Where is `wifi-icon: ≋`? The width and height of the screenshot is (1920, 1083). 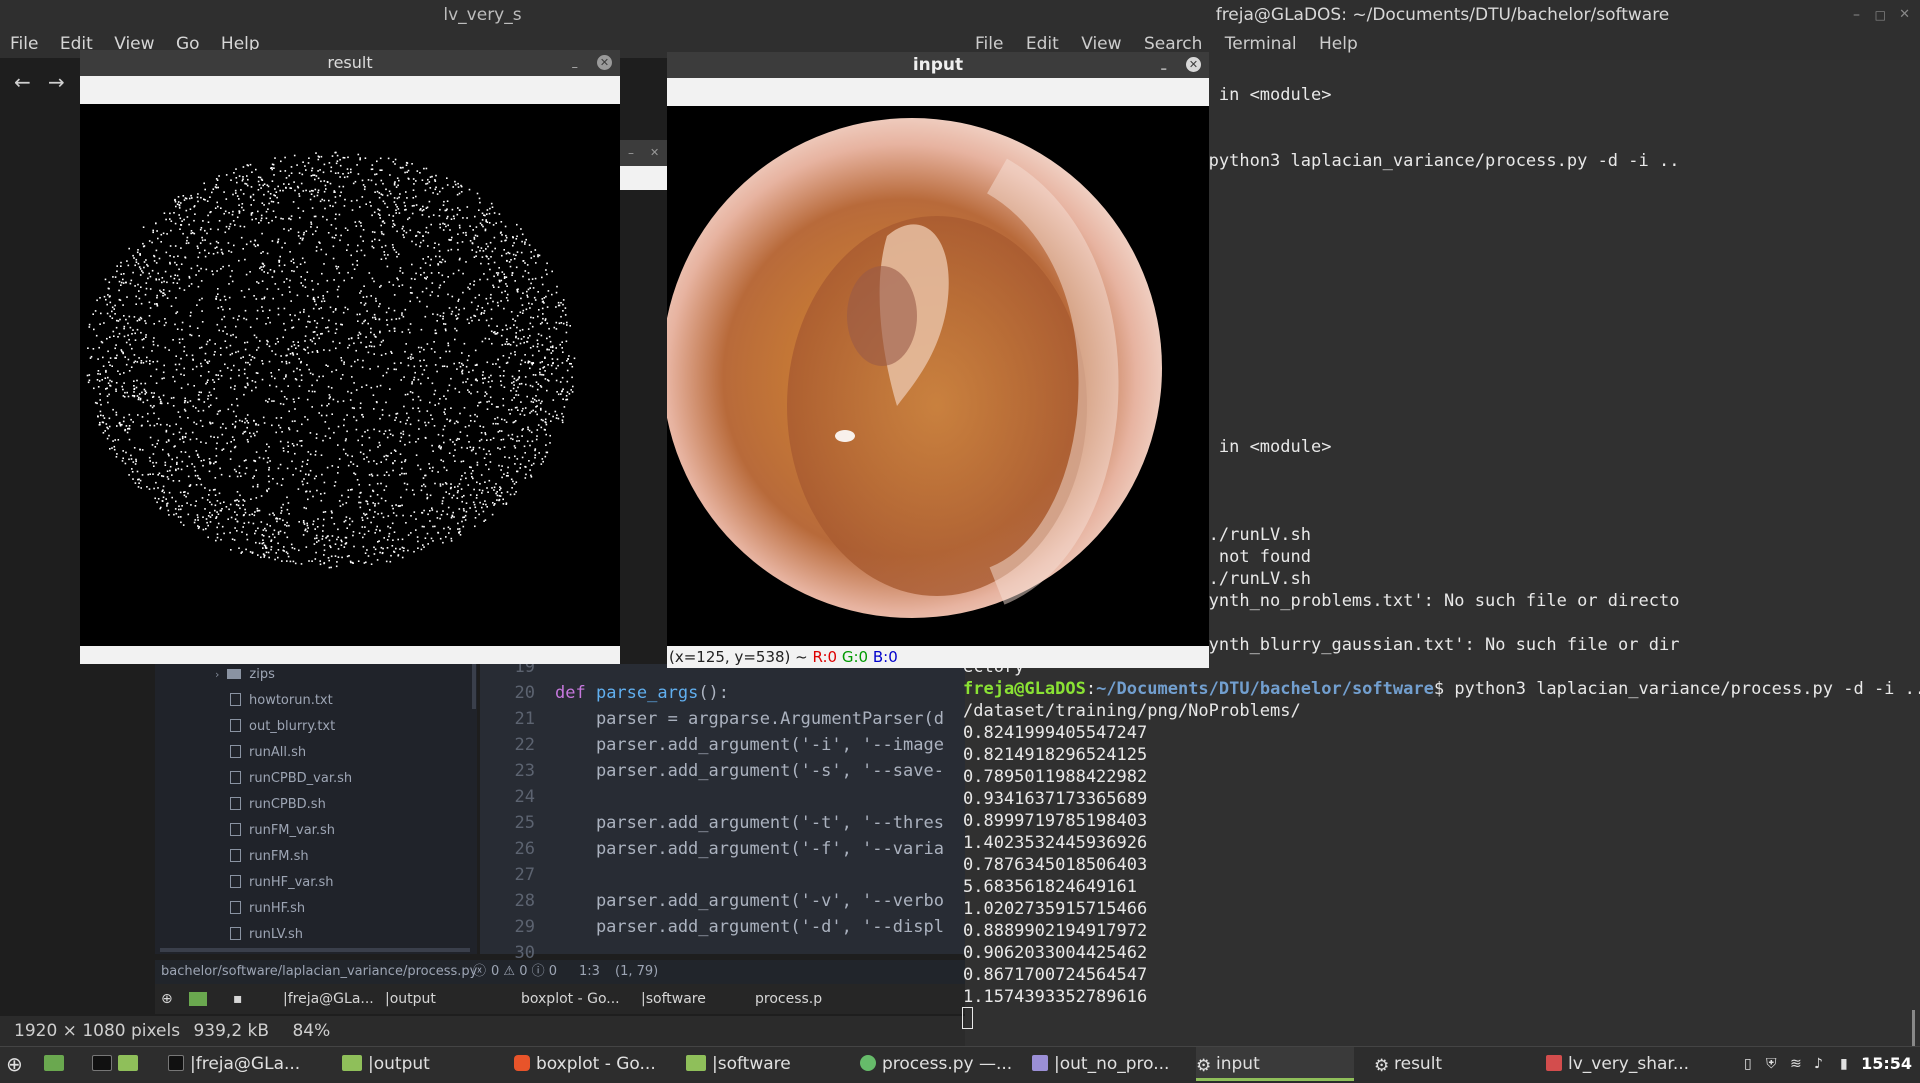
wifi-icon: ≋ is located at coordinates (1796, 1064).